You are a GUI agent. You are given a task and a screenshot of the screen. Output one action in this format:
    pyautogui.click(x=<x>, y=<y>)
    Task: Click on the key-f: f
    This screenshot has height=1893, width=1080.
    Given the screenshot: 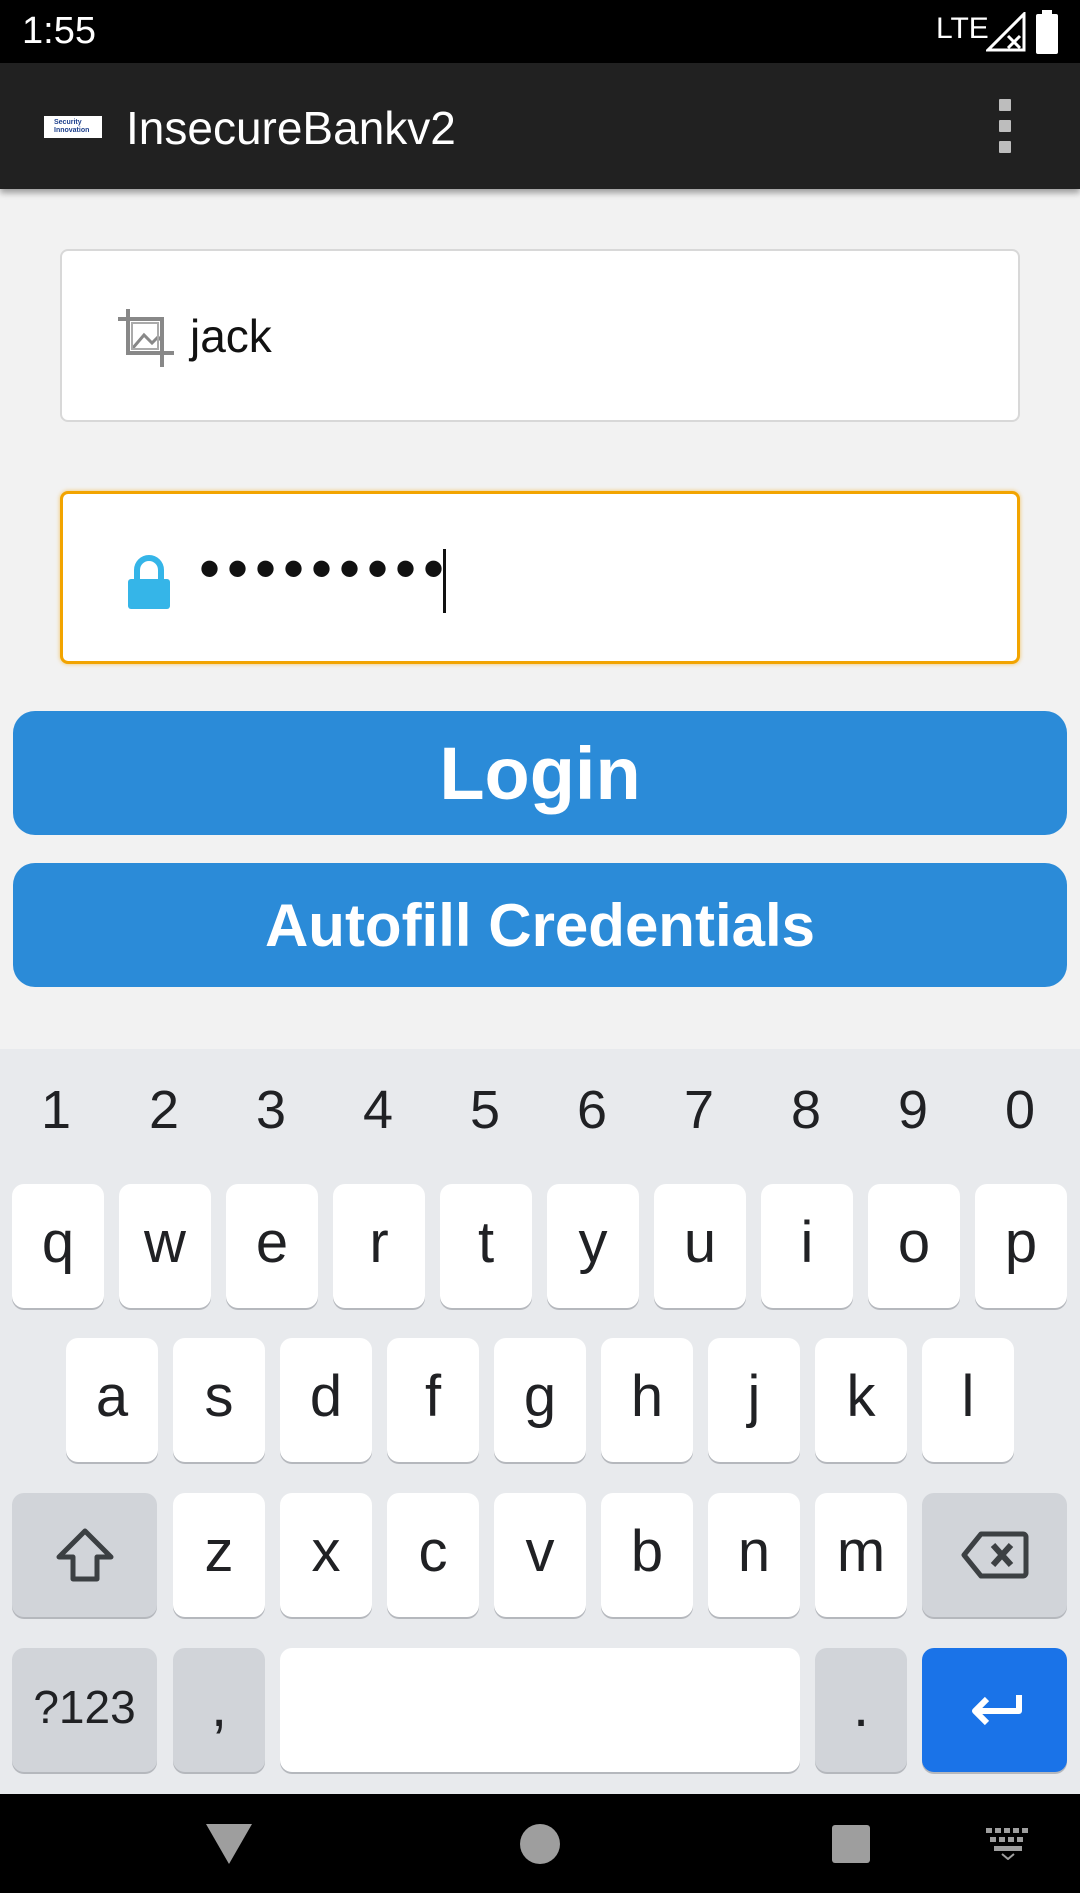 What is the action you would take?
    pyautogui.click(x=433, y=1400)
    